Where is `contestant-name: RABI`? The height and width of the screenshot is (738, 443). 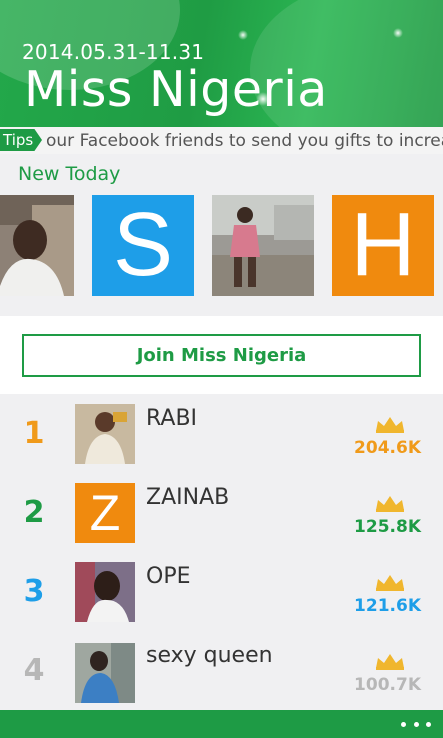 contestant-name: RABI is located at coordinates (172, 418).